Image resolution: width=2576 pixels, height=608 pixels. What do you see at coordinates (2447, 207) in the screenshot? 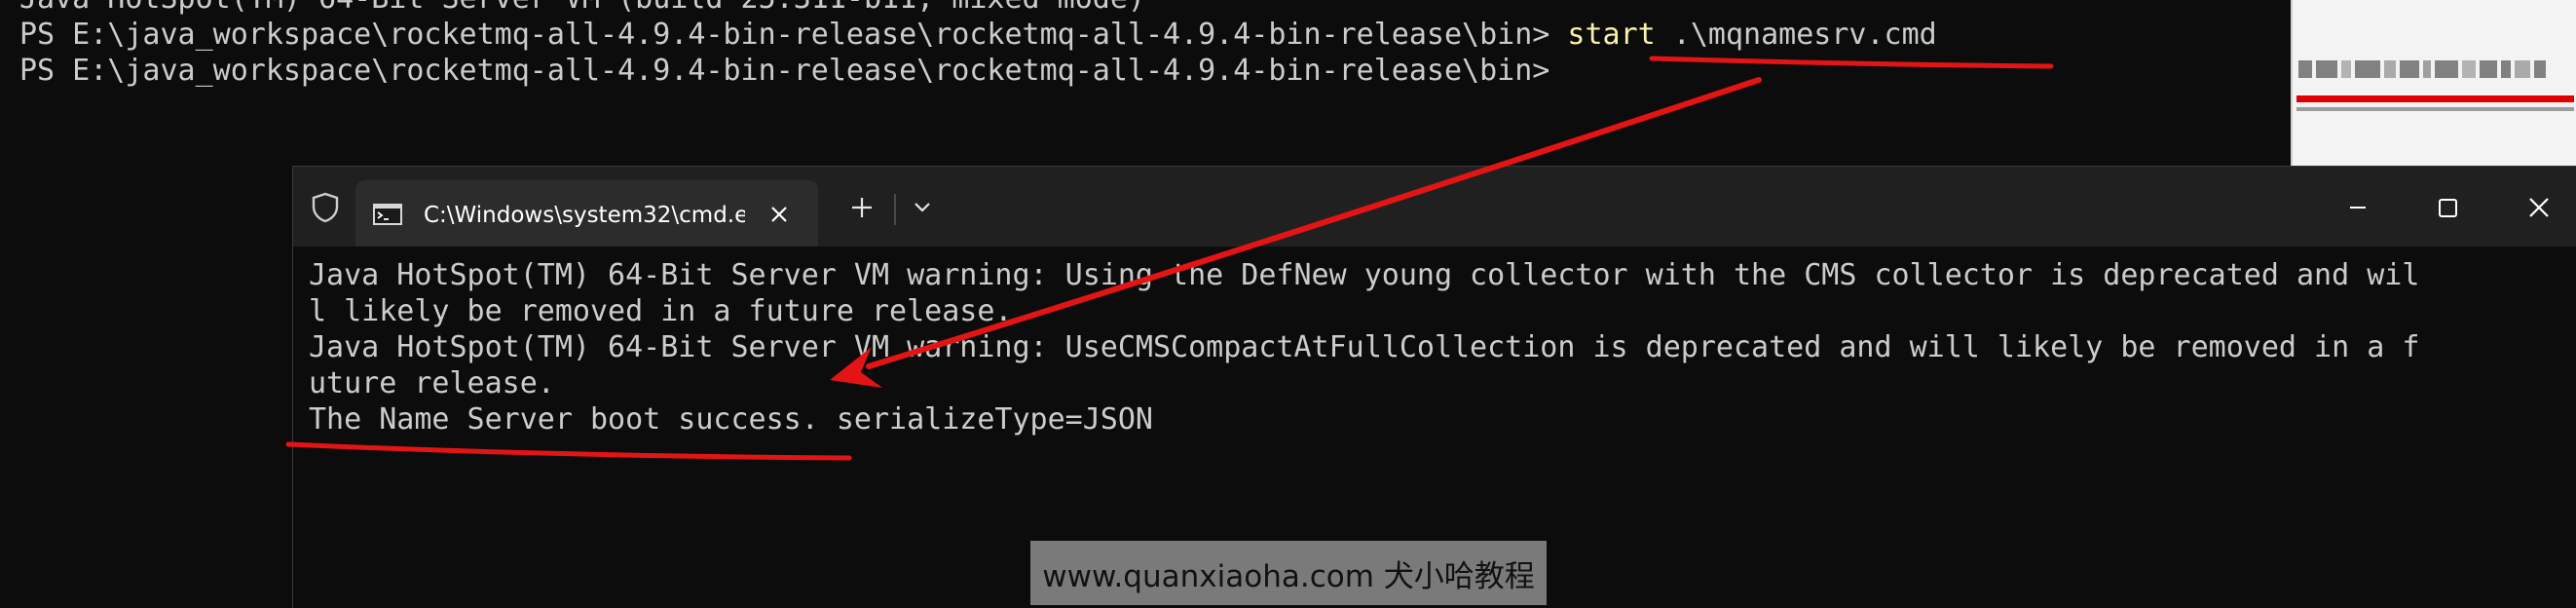
I see `maximize-icon` at bounding box center [2447, 207].